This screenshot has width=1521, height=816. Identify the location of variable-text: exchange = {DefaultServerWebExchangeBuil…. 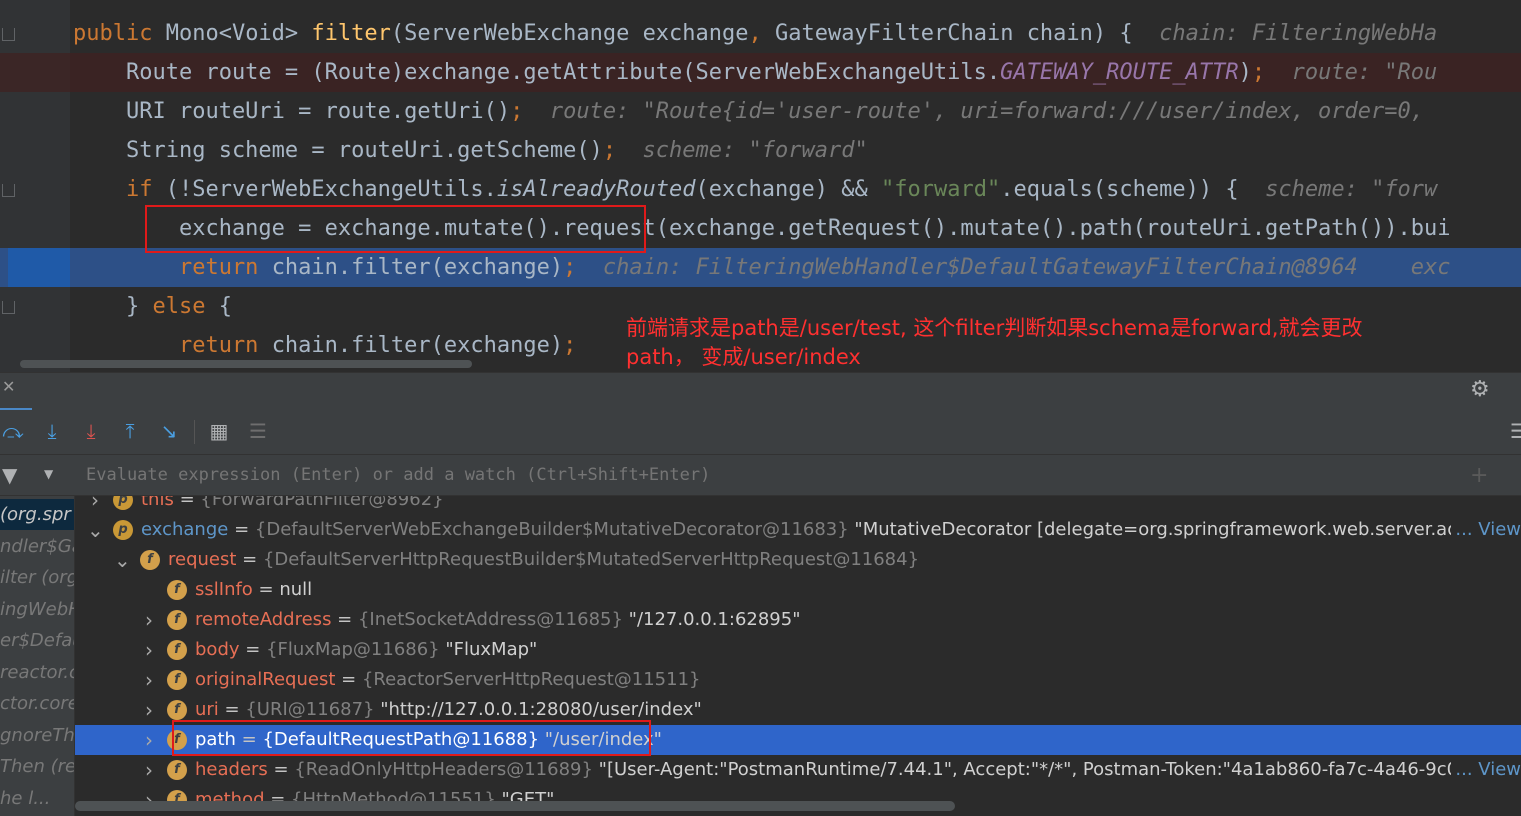
(831, 530).